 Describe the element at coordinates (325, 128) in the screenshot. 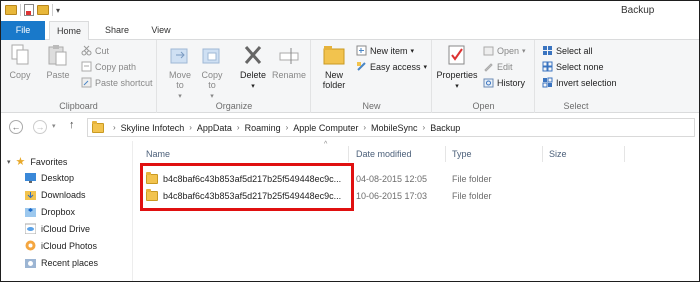

I see `breadcrumb-item: Apple Computer` at that location.